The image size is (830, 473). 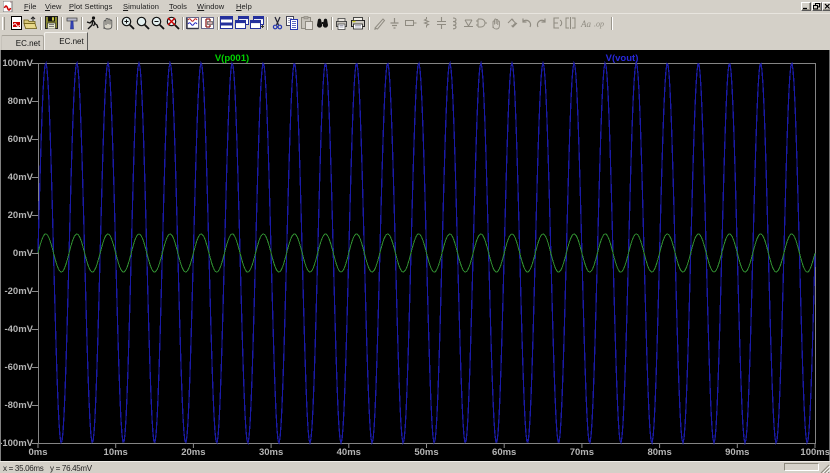 What do you see at coordinates (116, 452) in the screenshot?
I see `svg-text: 10ms` at bounding box center [116, 452].